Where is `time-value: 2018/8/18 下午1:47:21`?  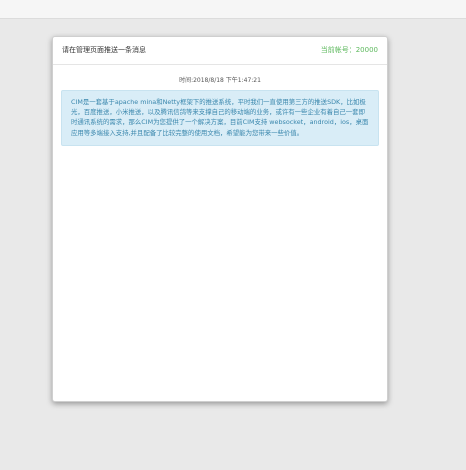 time-value: 2018/8/18 下午1:47:21 is located at coordinates (227, 80).